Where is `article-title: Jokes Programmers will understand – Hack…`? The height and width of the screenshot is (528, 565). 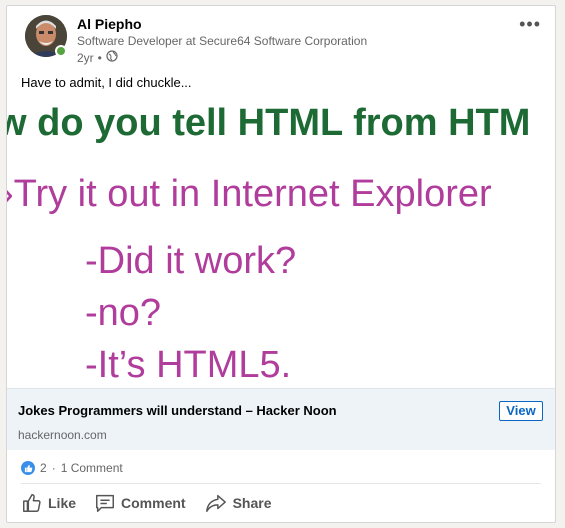
article-title: Jokes Programmers will understand – Hack… is located at coordinates (177, 410).